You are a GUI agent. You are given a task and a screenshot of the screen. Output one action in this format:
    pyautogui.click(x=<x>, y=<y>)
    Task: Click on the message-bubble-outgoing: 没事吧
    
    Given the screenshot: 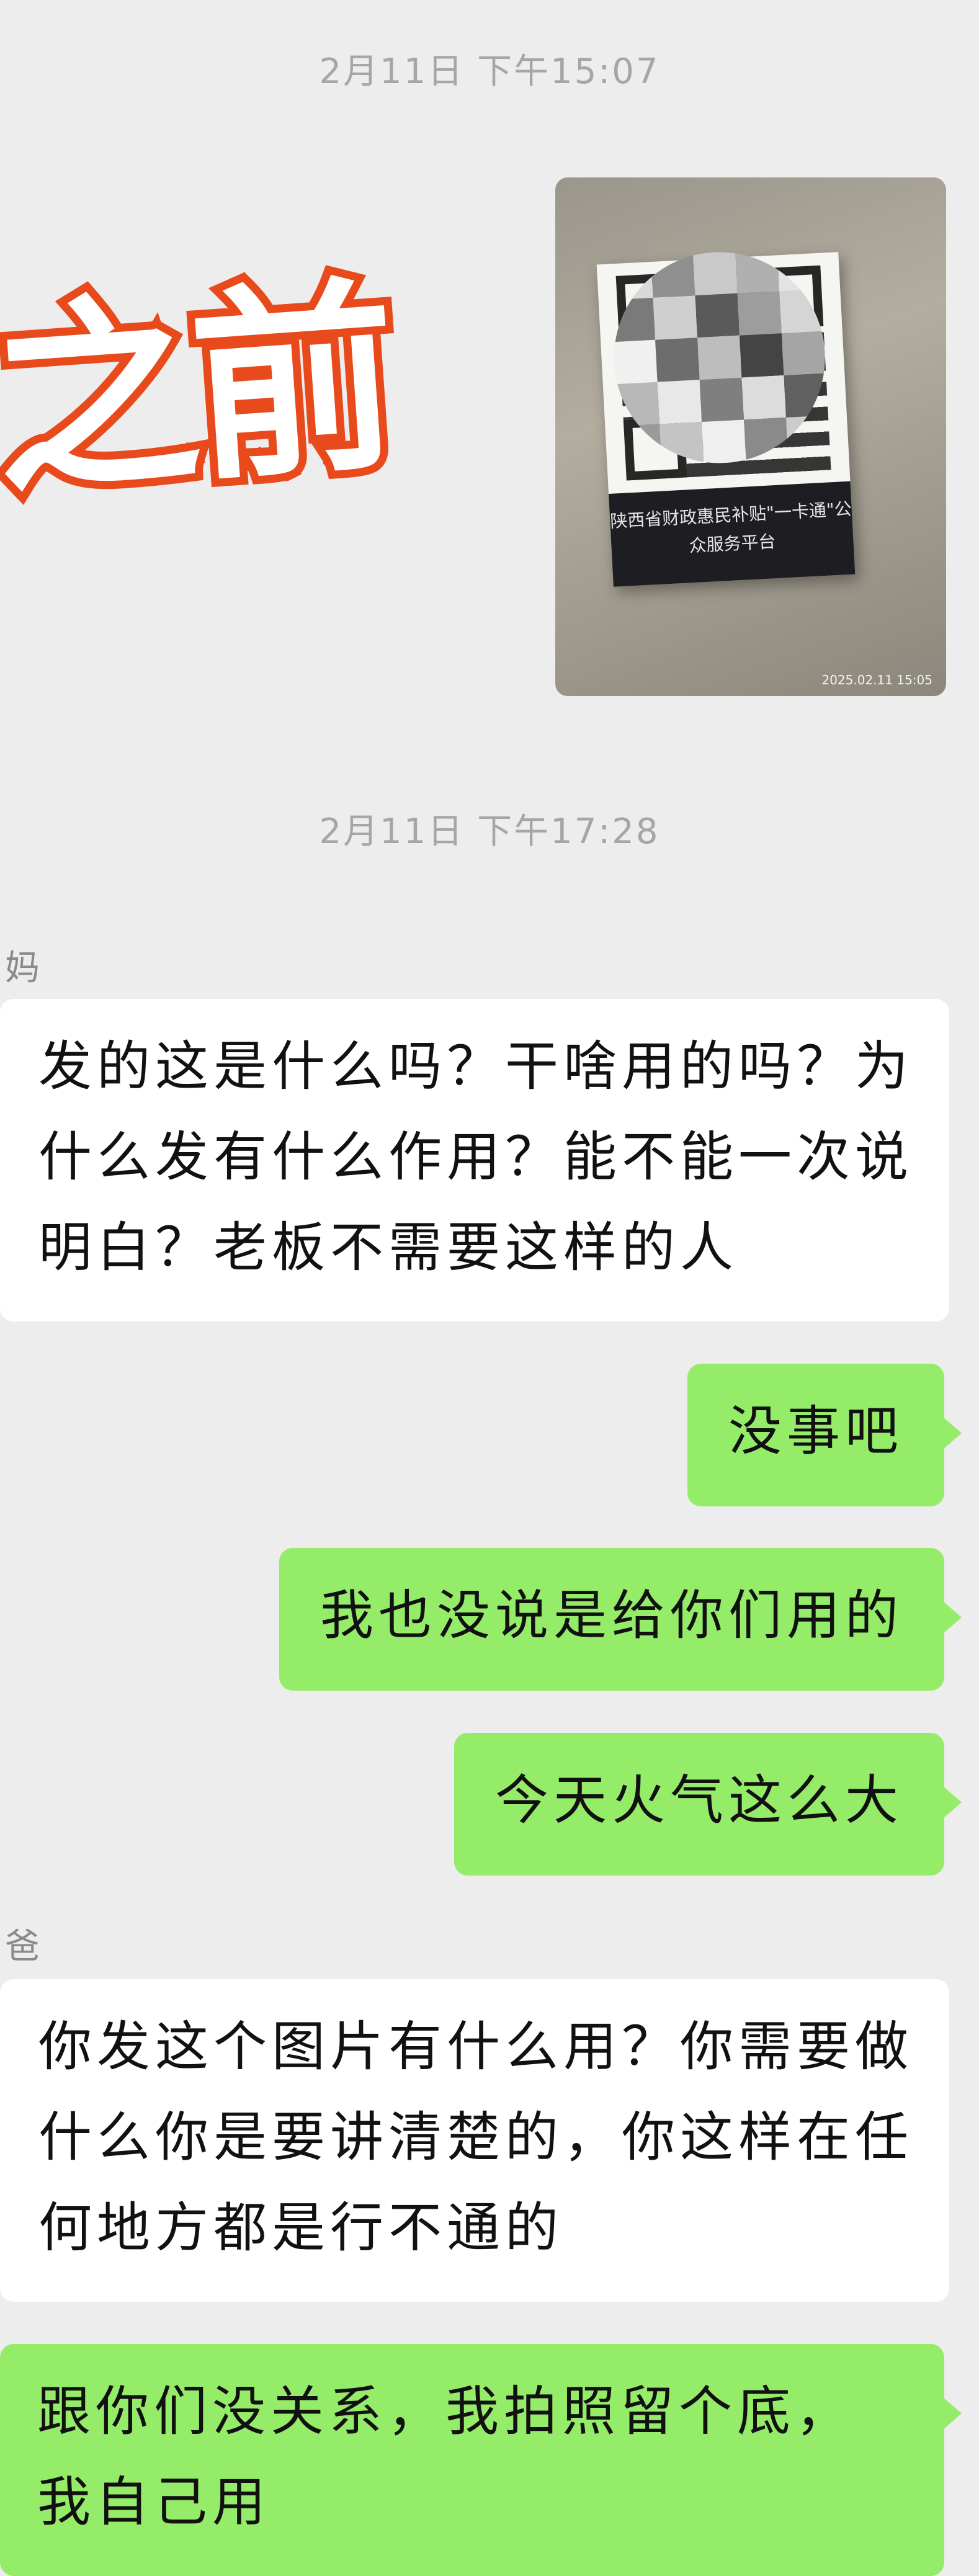 What is the action you would take?
    pyautogui.click(x=824, y=1435)
    